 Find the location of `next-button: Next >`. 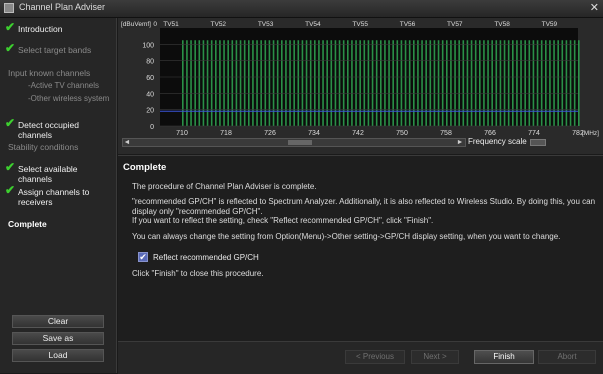

next-button: Next > is located at coordinates (435, 357).